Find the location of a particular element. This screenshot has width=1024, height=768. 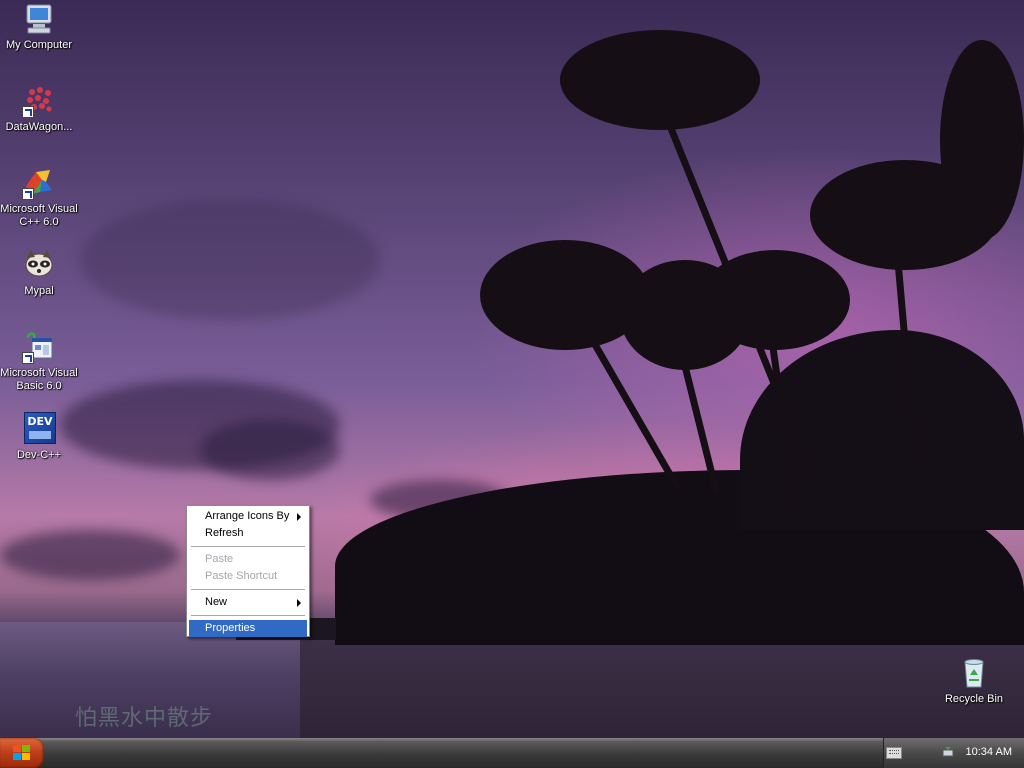

menu-item-label: Arrange Icons By is located at coordinates (247, 516).